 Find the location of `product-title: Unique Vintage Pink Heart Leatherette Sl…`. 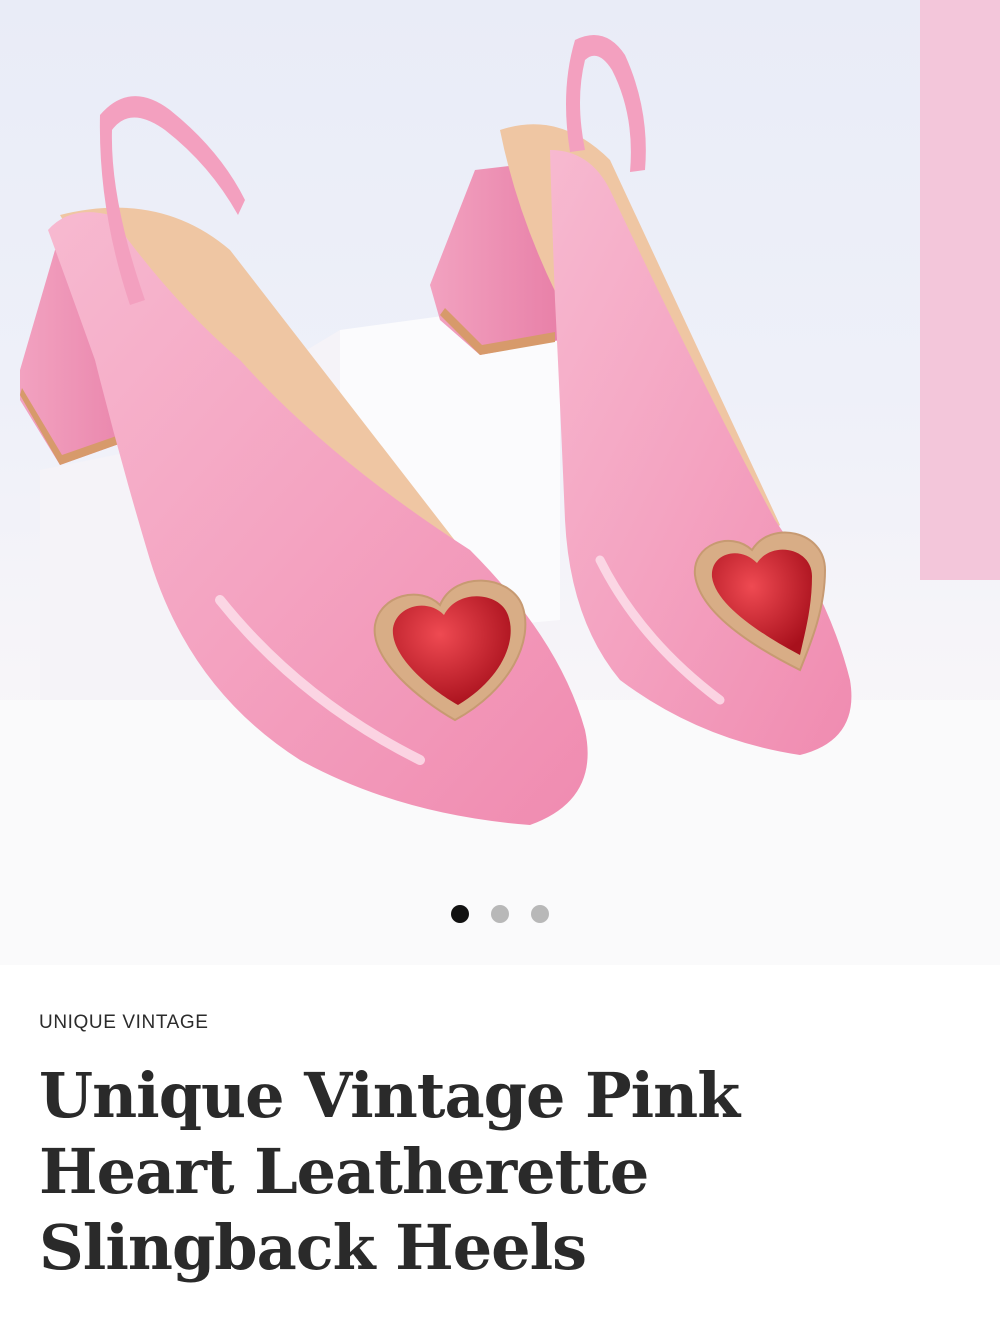

product-title: Unique Vintage Pink Heart Leatherette Sl… is located at coordinates (389, 1171).